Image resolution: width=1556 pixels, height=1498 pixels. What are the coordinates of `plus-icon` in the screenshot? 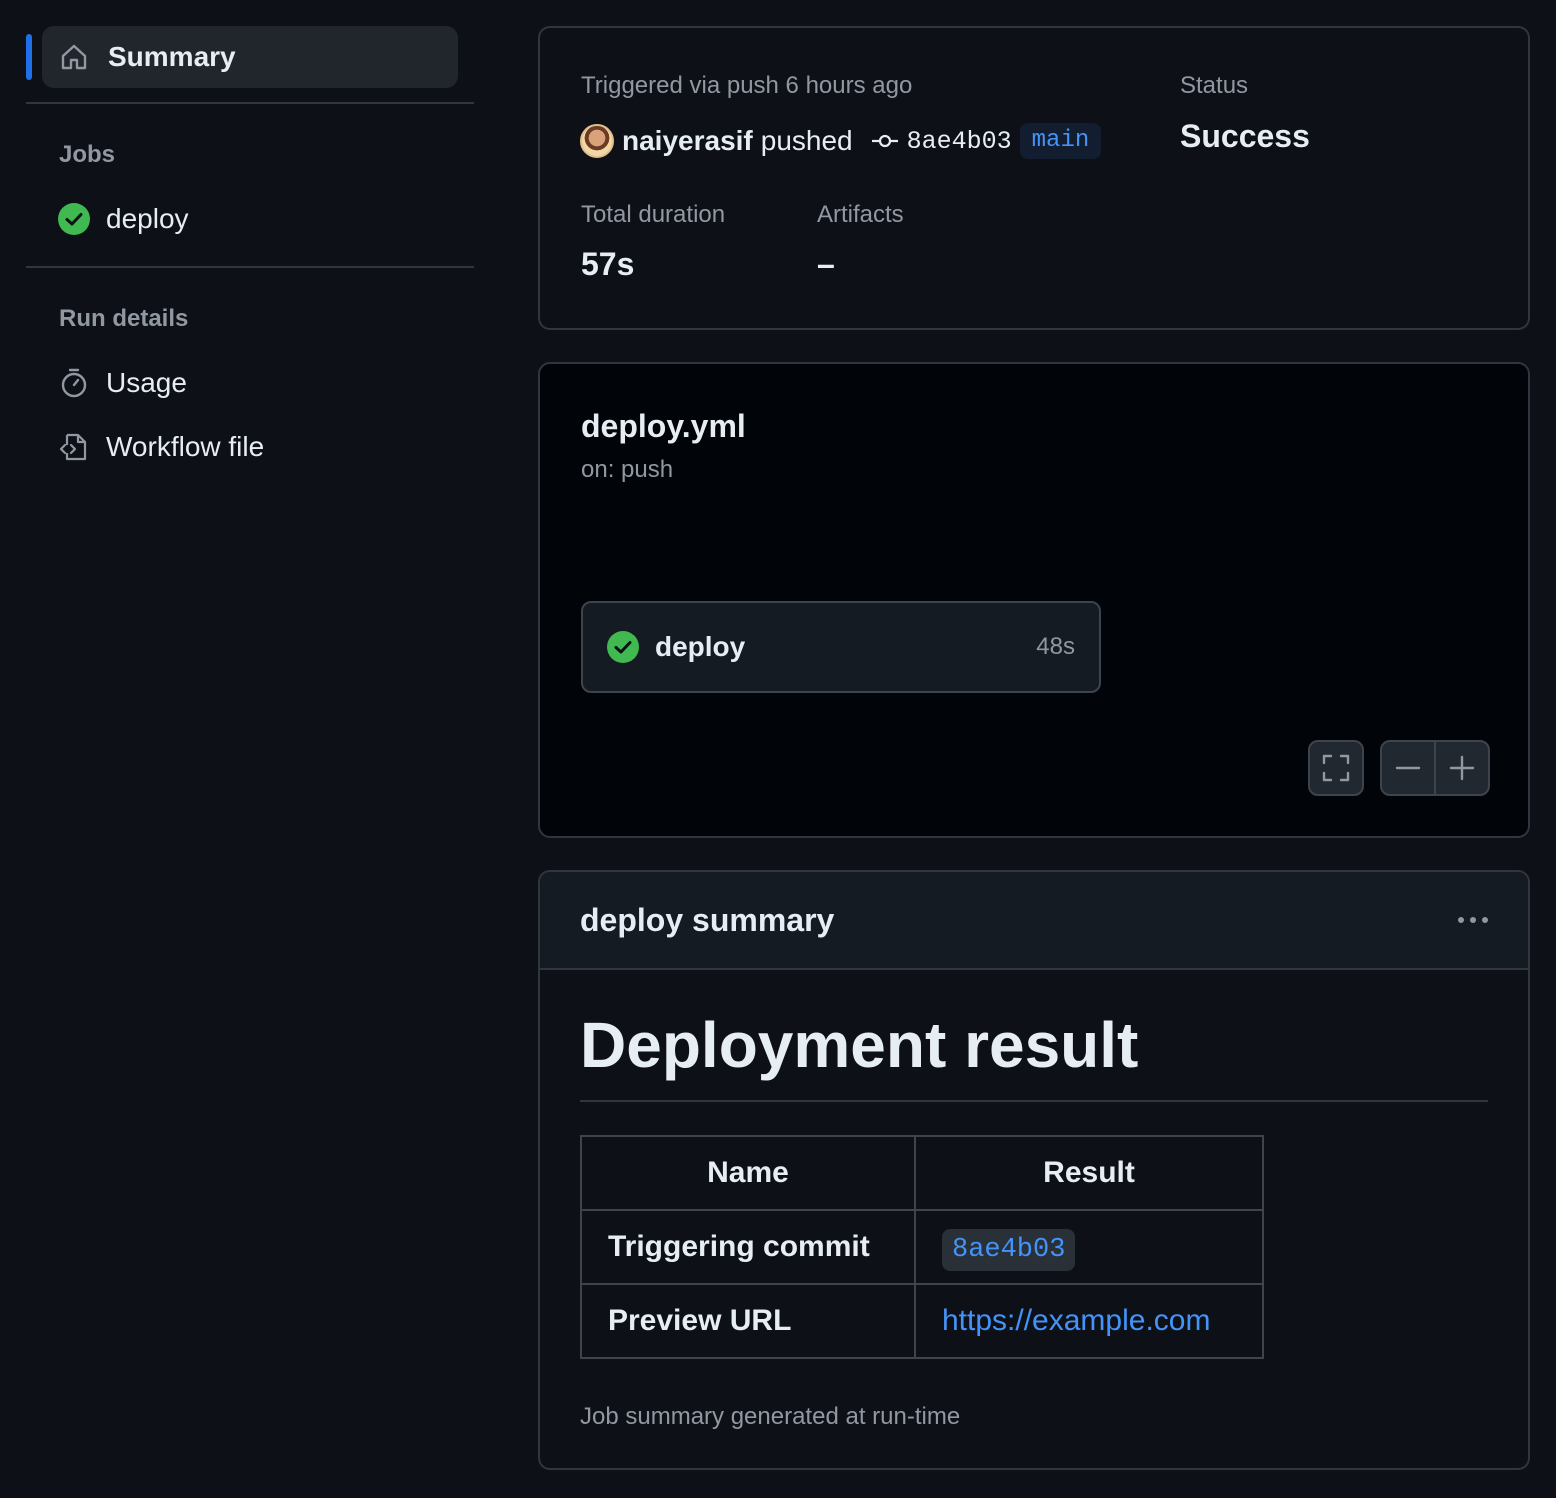 It's located at (1462, 768).